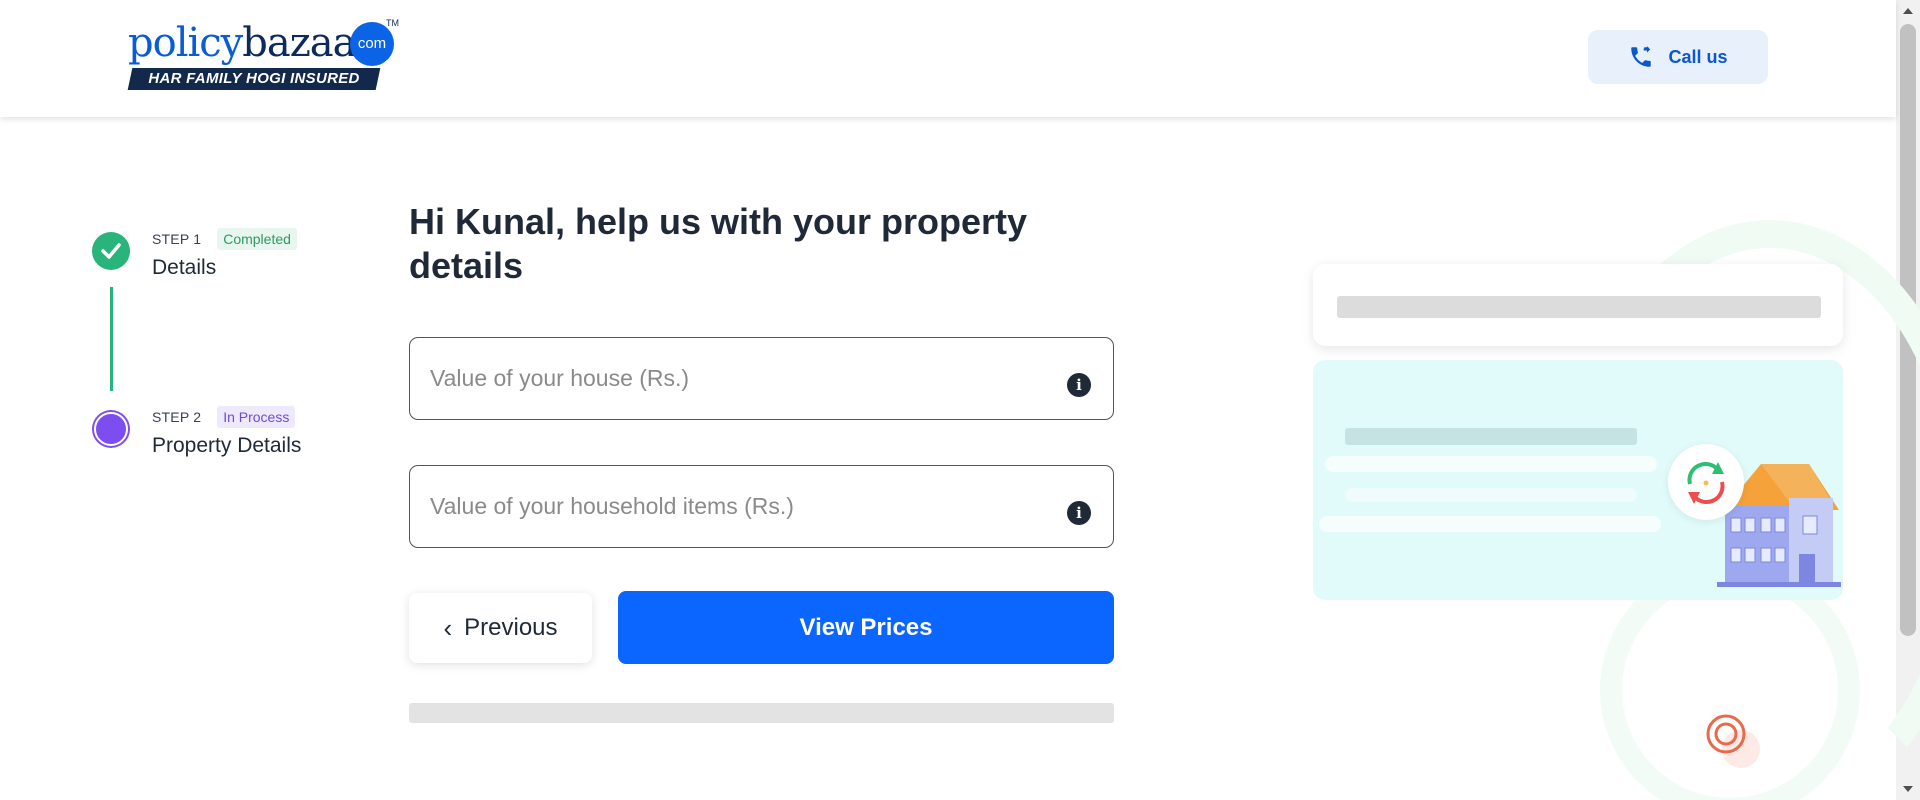  I want to click on step-2-text: STEP 2 In Process Property Details, so click(262, 432).